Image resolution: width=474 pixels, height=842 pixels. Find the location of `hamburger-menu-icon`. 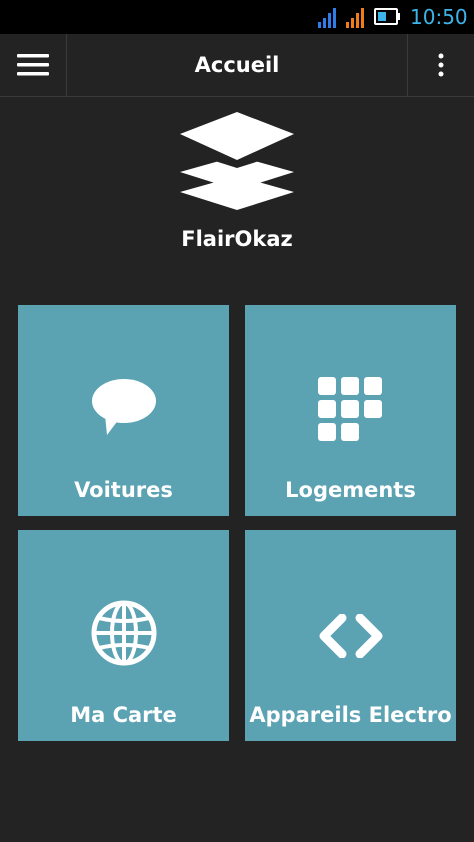

hamburger-menu-icon is located at coordinates (33, 65).